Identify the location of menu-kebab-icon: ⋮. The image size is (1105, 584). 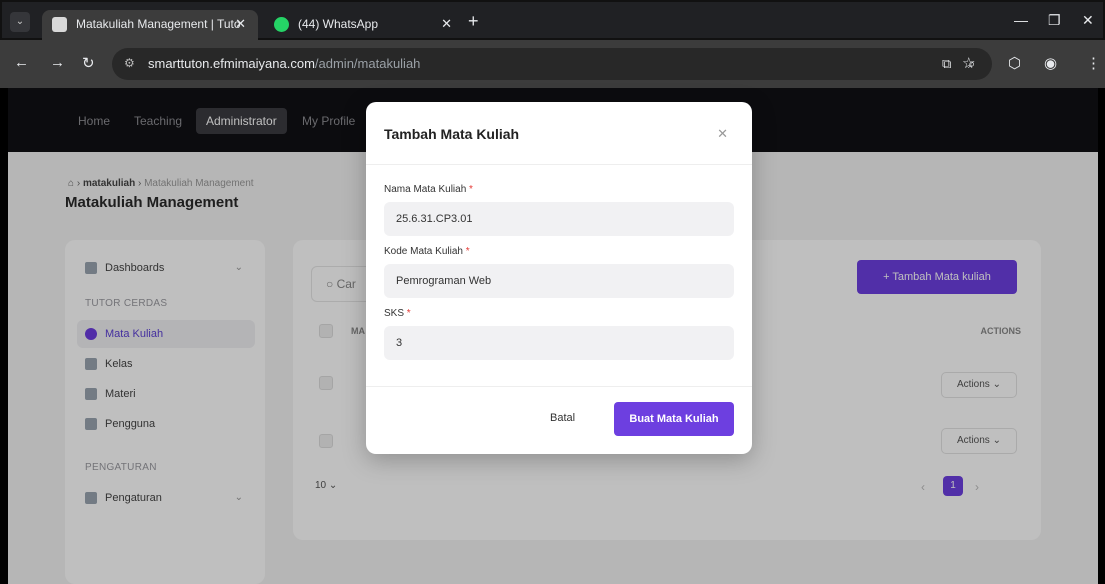
(1093, 63).